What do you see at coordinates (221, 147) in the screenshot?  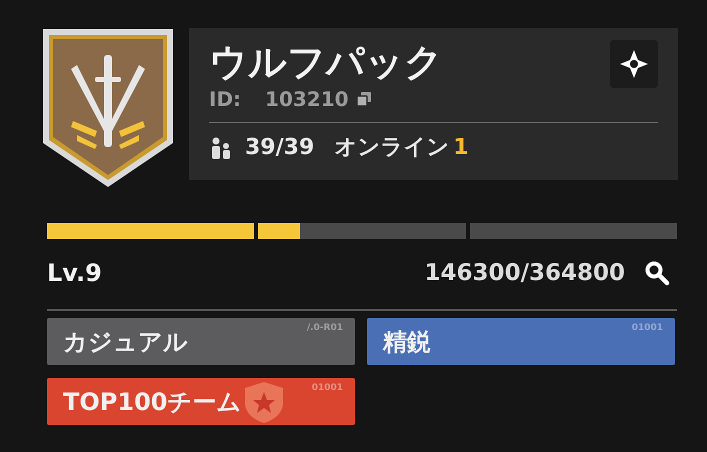 I see `members-icon` at bounding box center [221, 147].